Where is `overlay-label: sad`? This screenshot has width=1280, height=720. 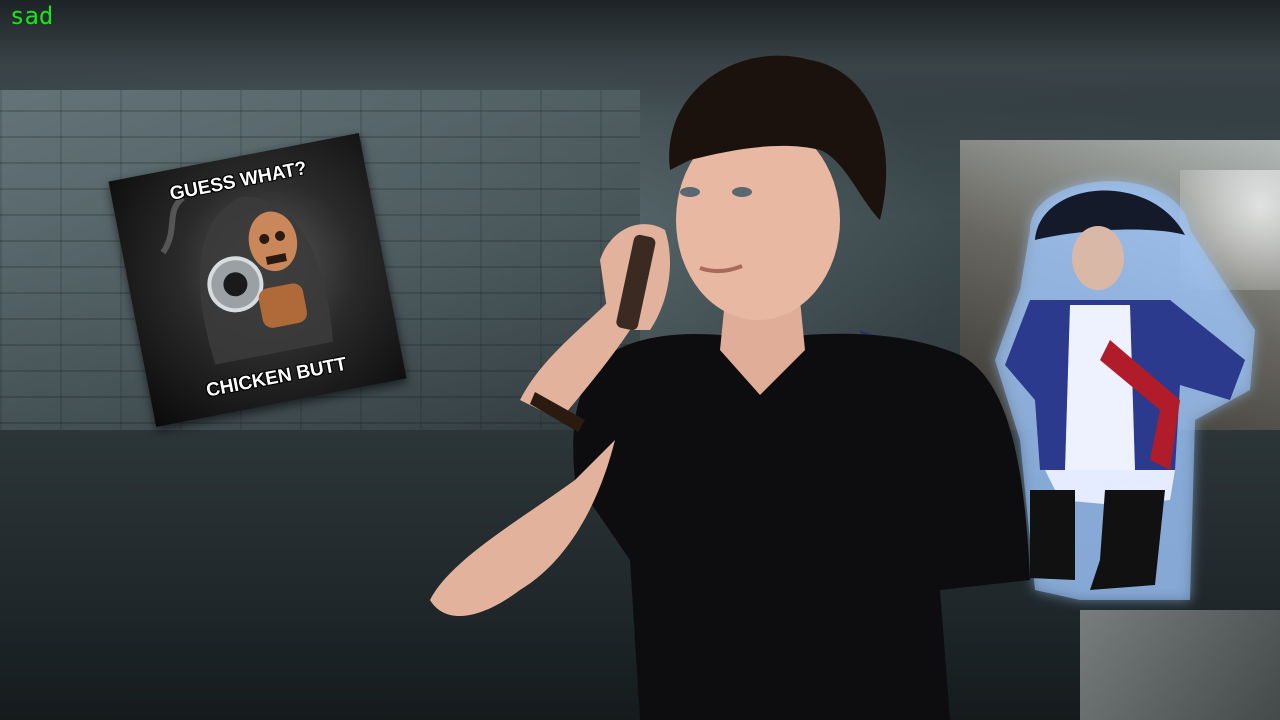 overlay-label: sad is located at coordinates (32, 16).